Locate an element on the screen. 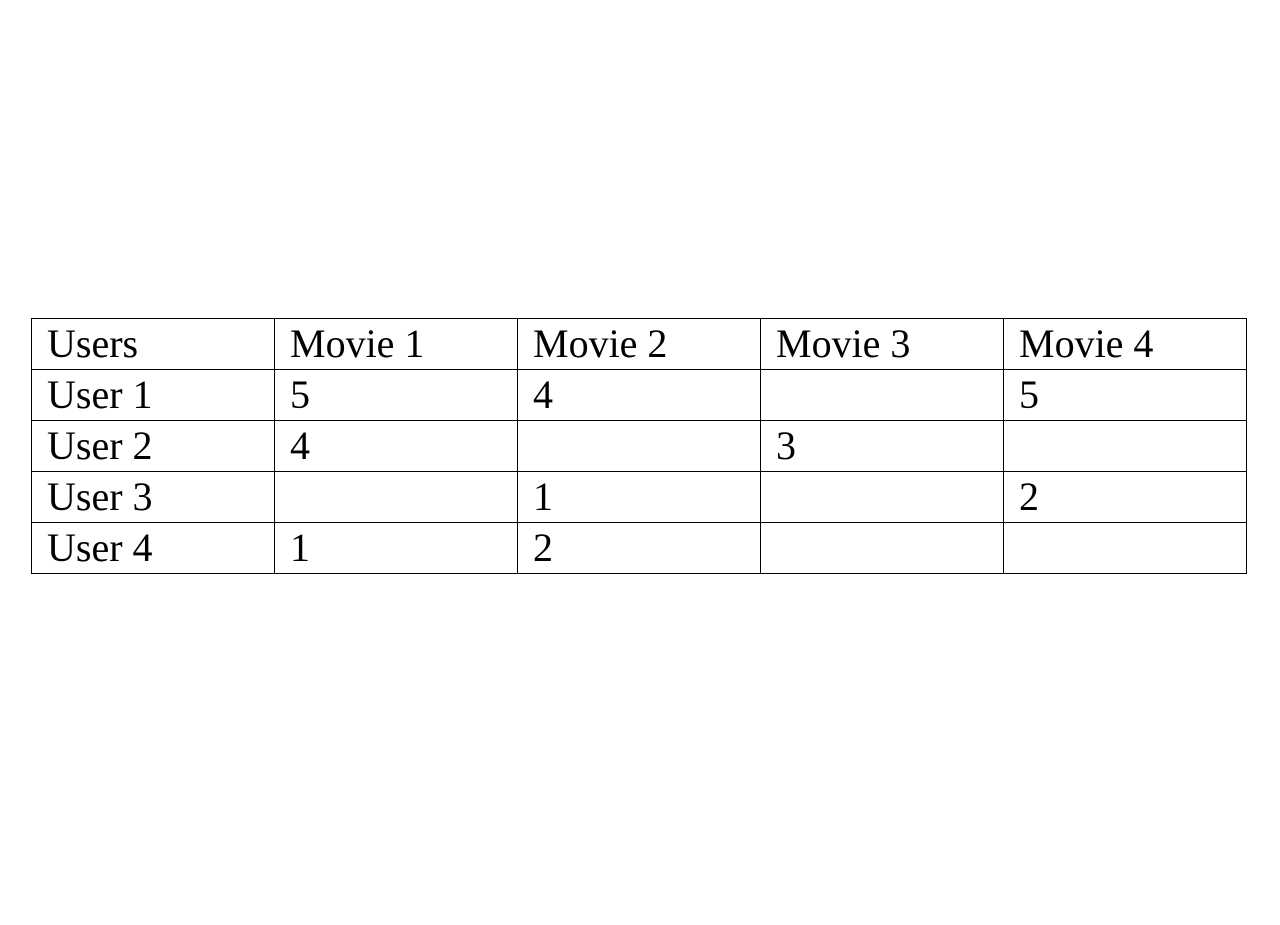 The height and width of the screenshot is (925, 1280). table-header-row: Users Movie 1 Movie 2 Movie 3 Movie 4 is located at coordinates (639, 344).